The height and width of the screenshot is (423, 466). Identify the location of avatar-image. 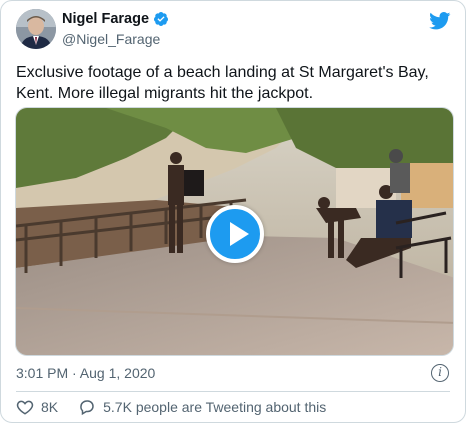
(36, 29).